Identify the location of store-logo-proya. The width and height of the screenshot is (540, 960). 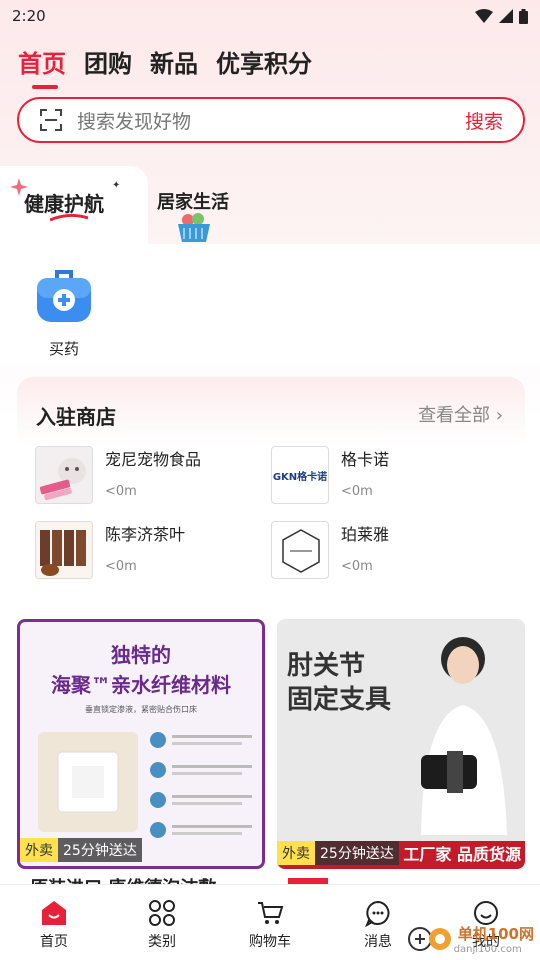
(300, 550).